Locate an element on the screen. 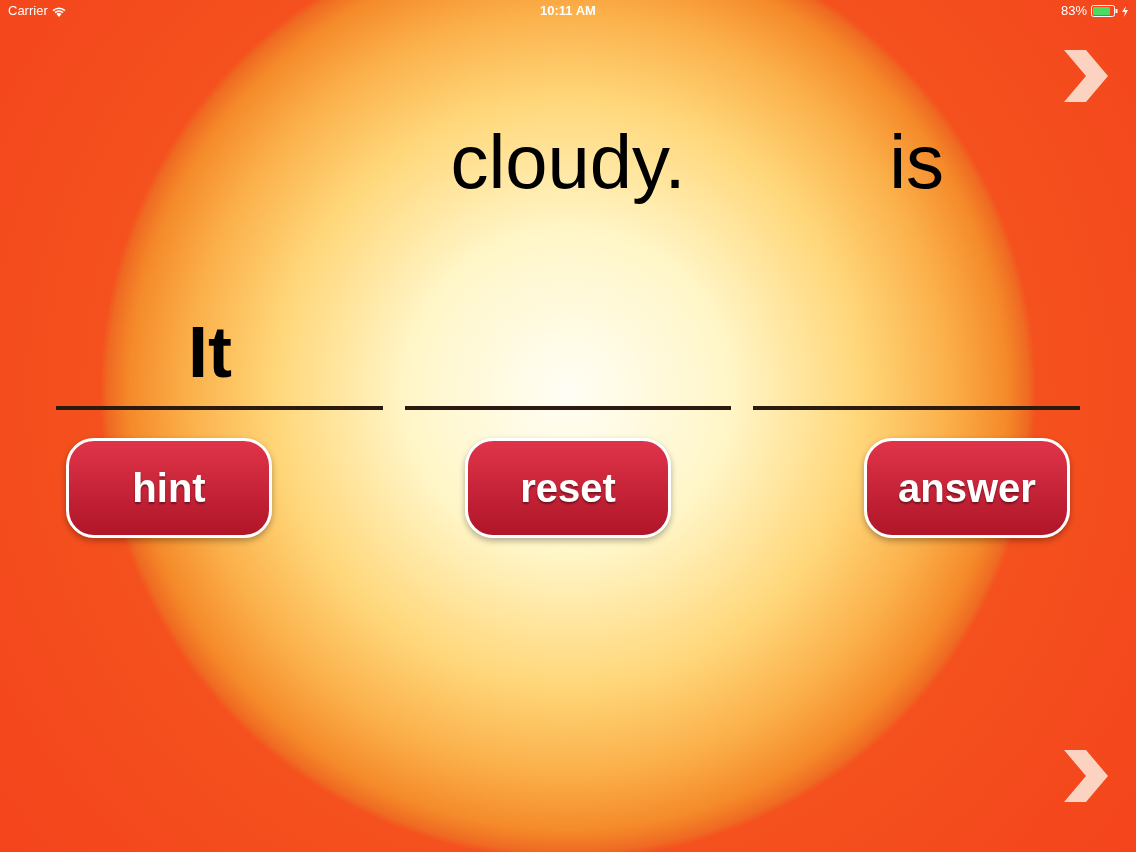 The height and width of the screenshot is (852, 1136). action-button: hint is located at coordinates (169, 488).